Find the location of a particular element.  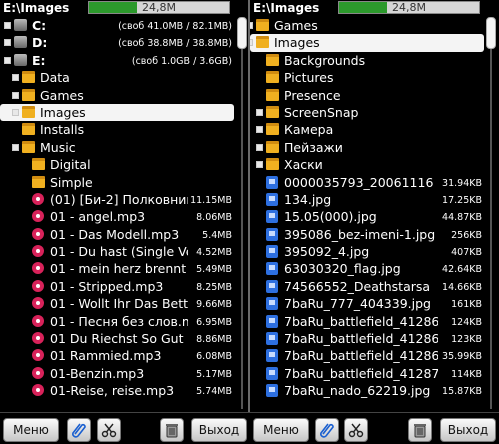

file-row: 01 - Песня без слов.m 6.95MB is located at coordinates (117, 321).